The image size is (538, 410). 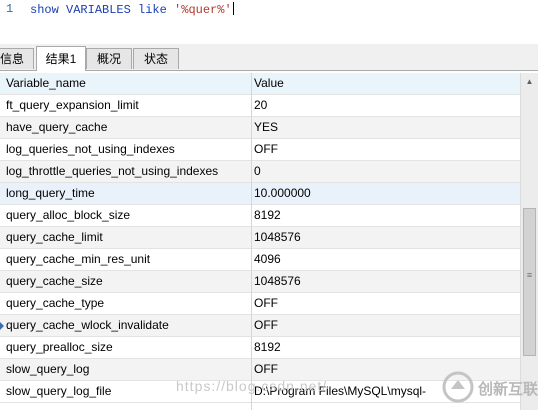 I want to click on table-row: query_alloc_block_size 8192, so click(x=260, y=216).